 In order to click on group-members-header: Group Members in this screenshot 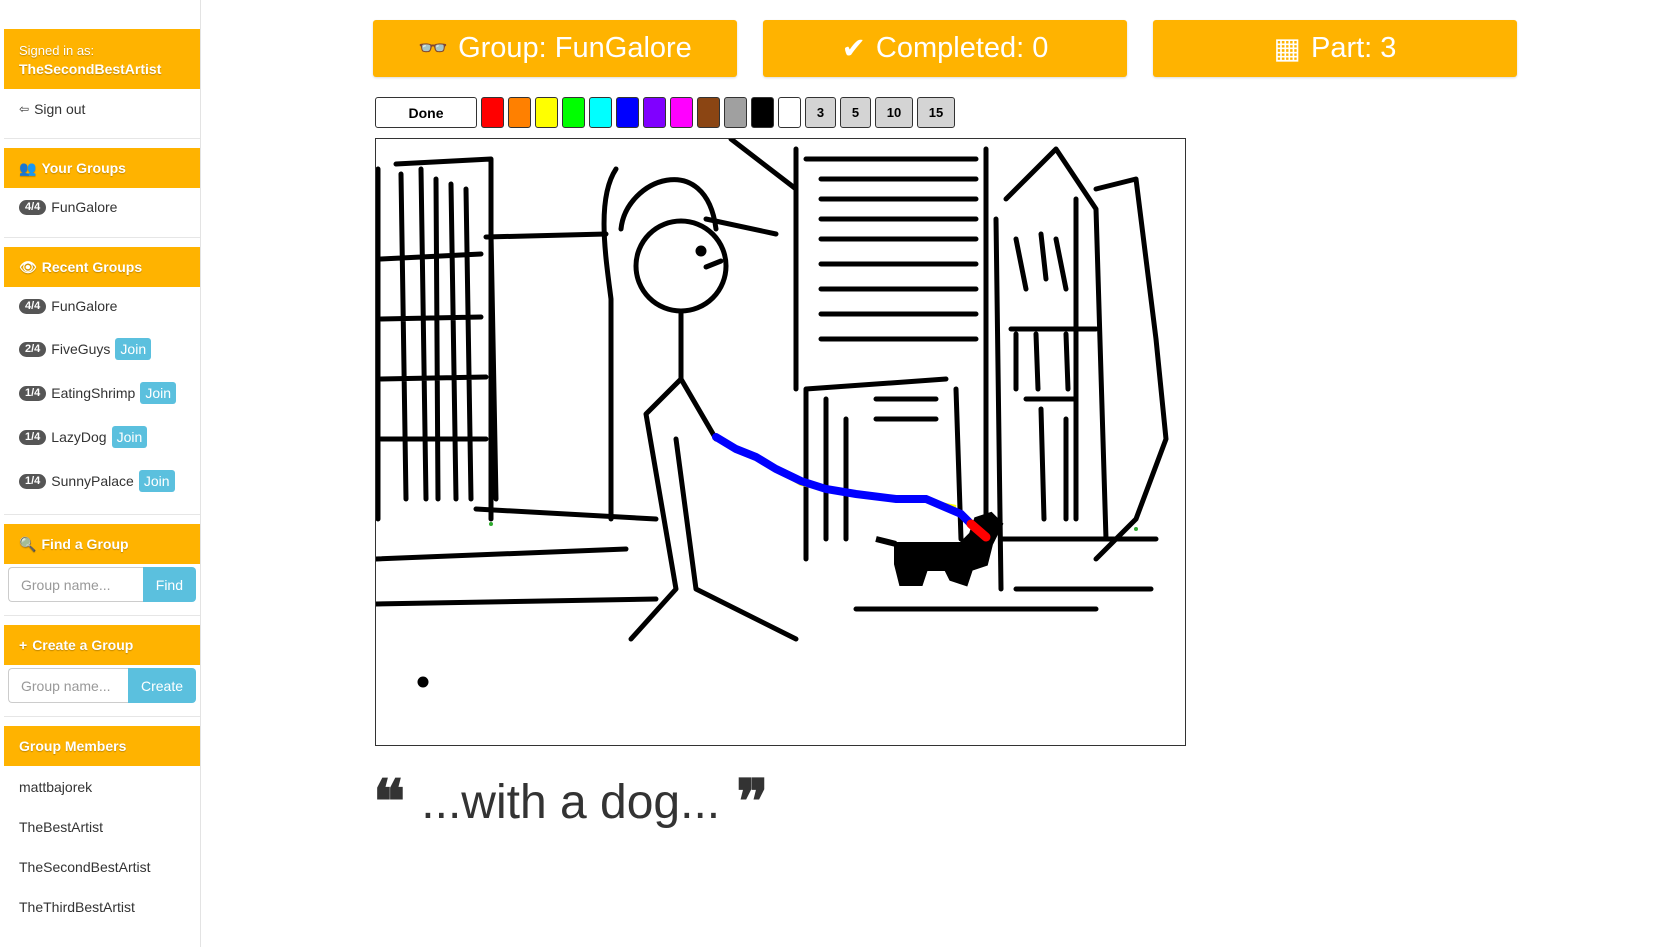, I will do `click(102, 746)`.